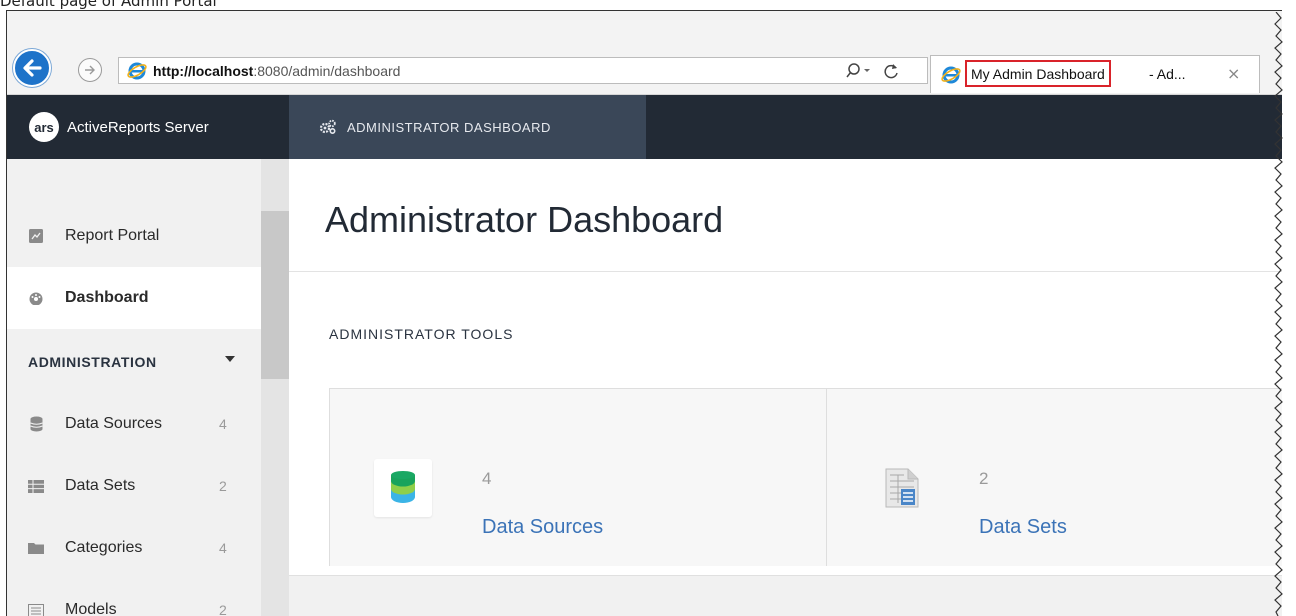 The image size is (1296, 616). Describe the element at coordinates (523, 70) in the screenshot. I see `address-bar: http://localhost:8080/admin/dashboard` at that location.